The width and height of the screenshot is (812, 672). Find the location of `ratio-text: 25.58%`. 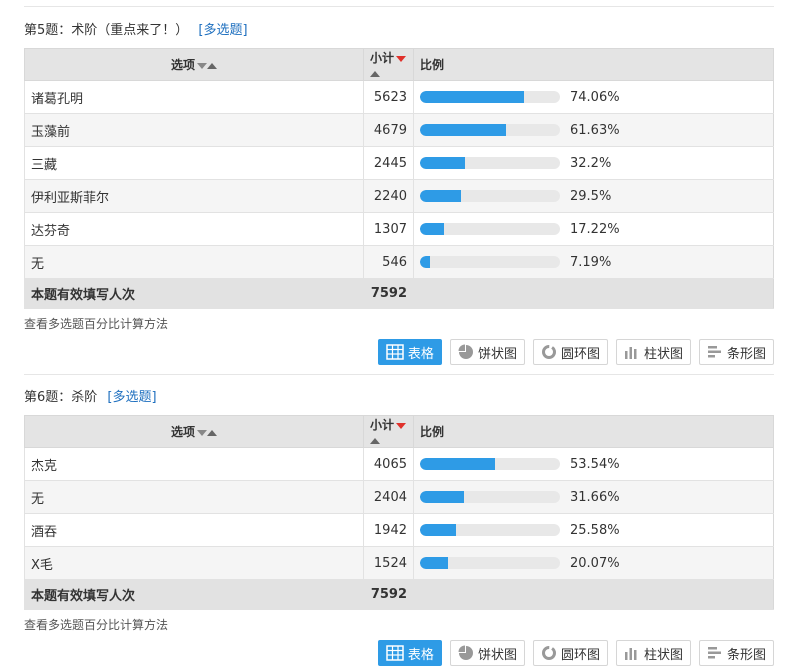

ratio-text: 25.58% is located at coordinates (595, 530).